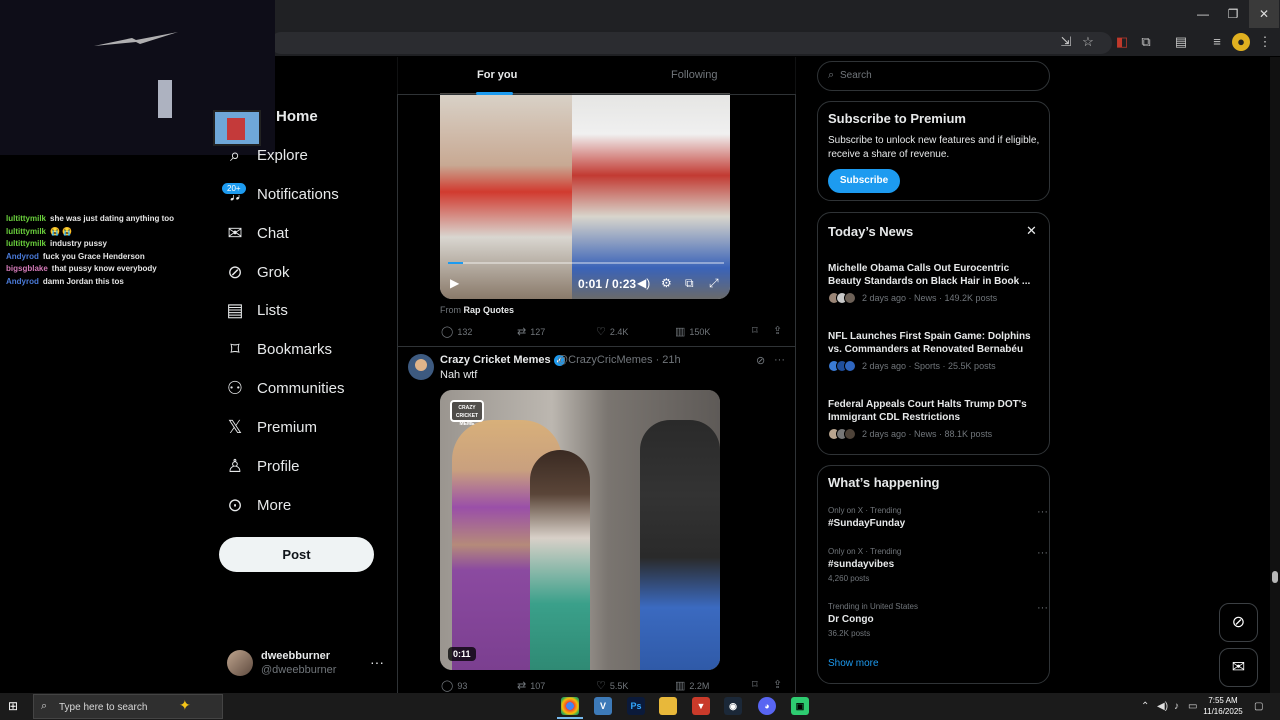 The height and width of the screenshot is (720, 1280). What do you see at coordinates (692, 331) in the screenshot?
I see `views-action: ▥ 150K` at bounding box center [692, 331].